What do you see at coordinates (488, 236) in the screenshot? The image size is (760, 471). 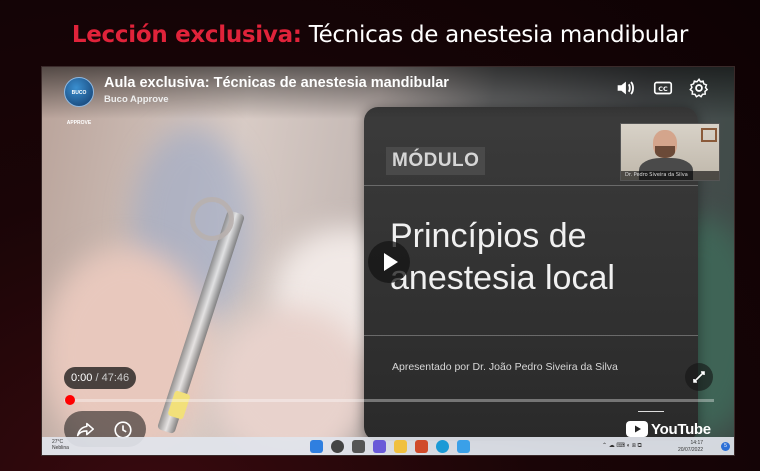 I see `slide-title-line1: Princípios de` at bounding box center [488, 236].